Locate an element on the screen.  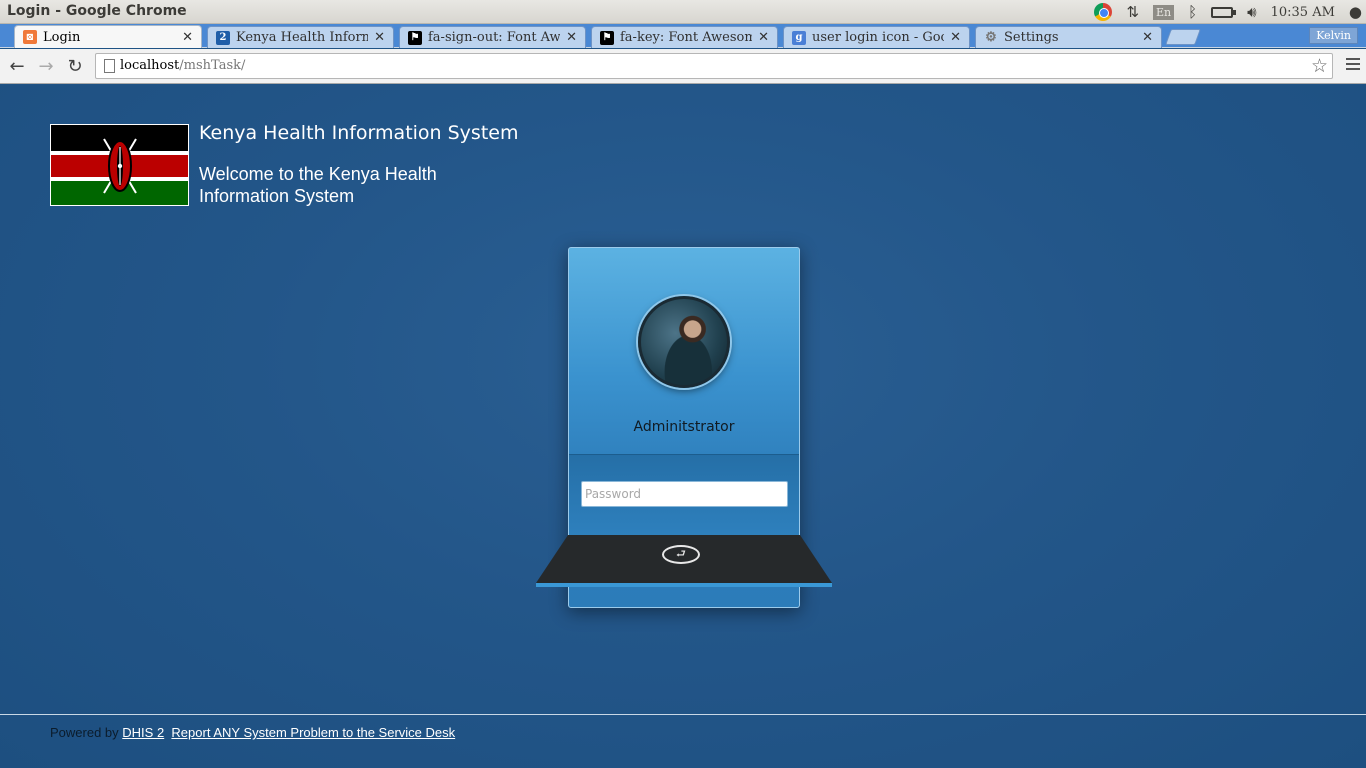
dhis2-link: DHIS 2 is located at coordinates (143, 732).